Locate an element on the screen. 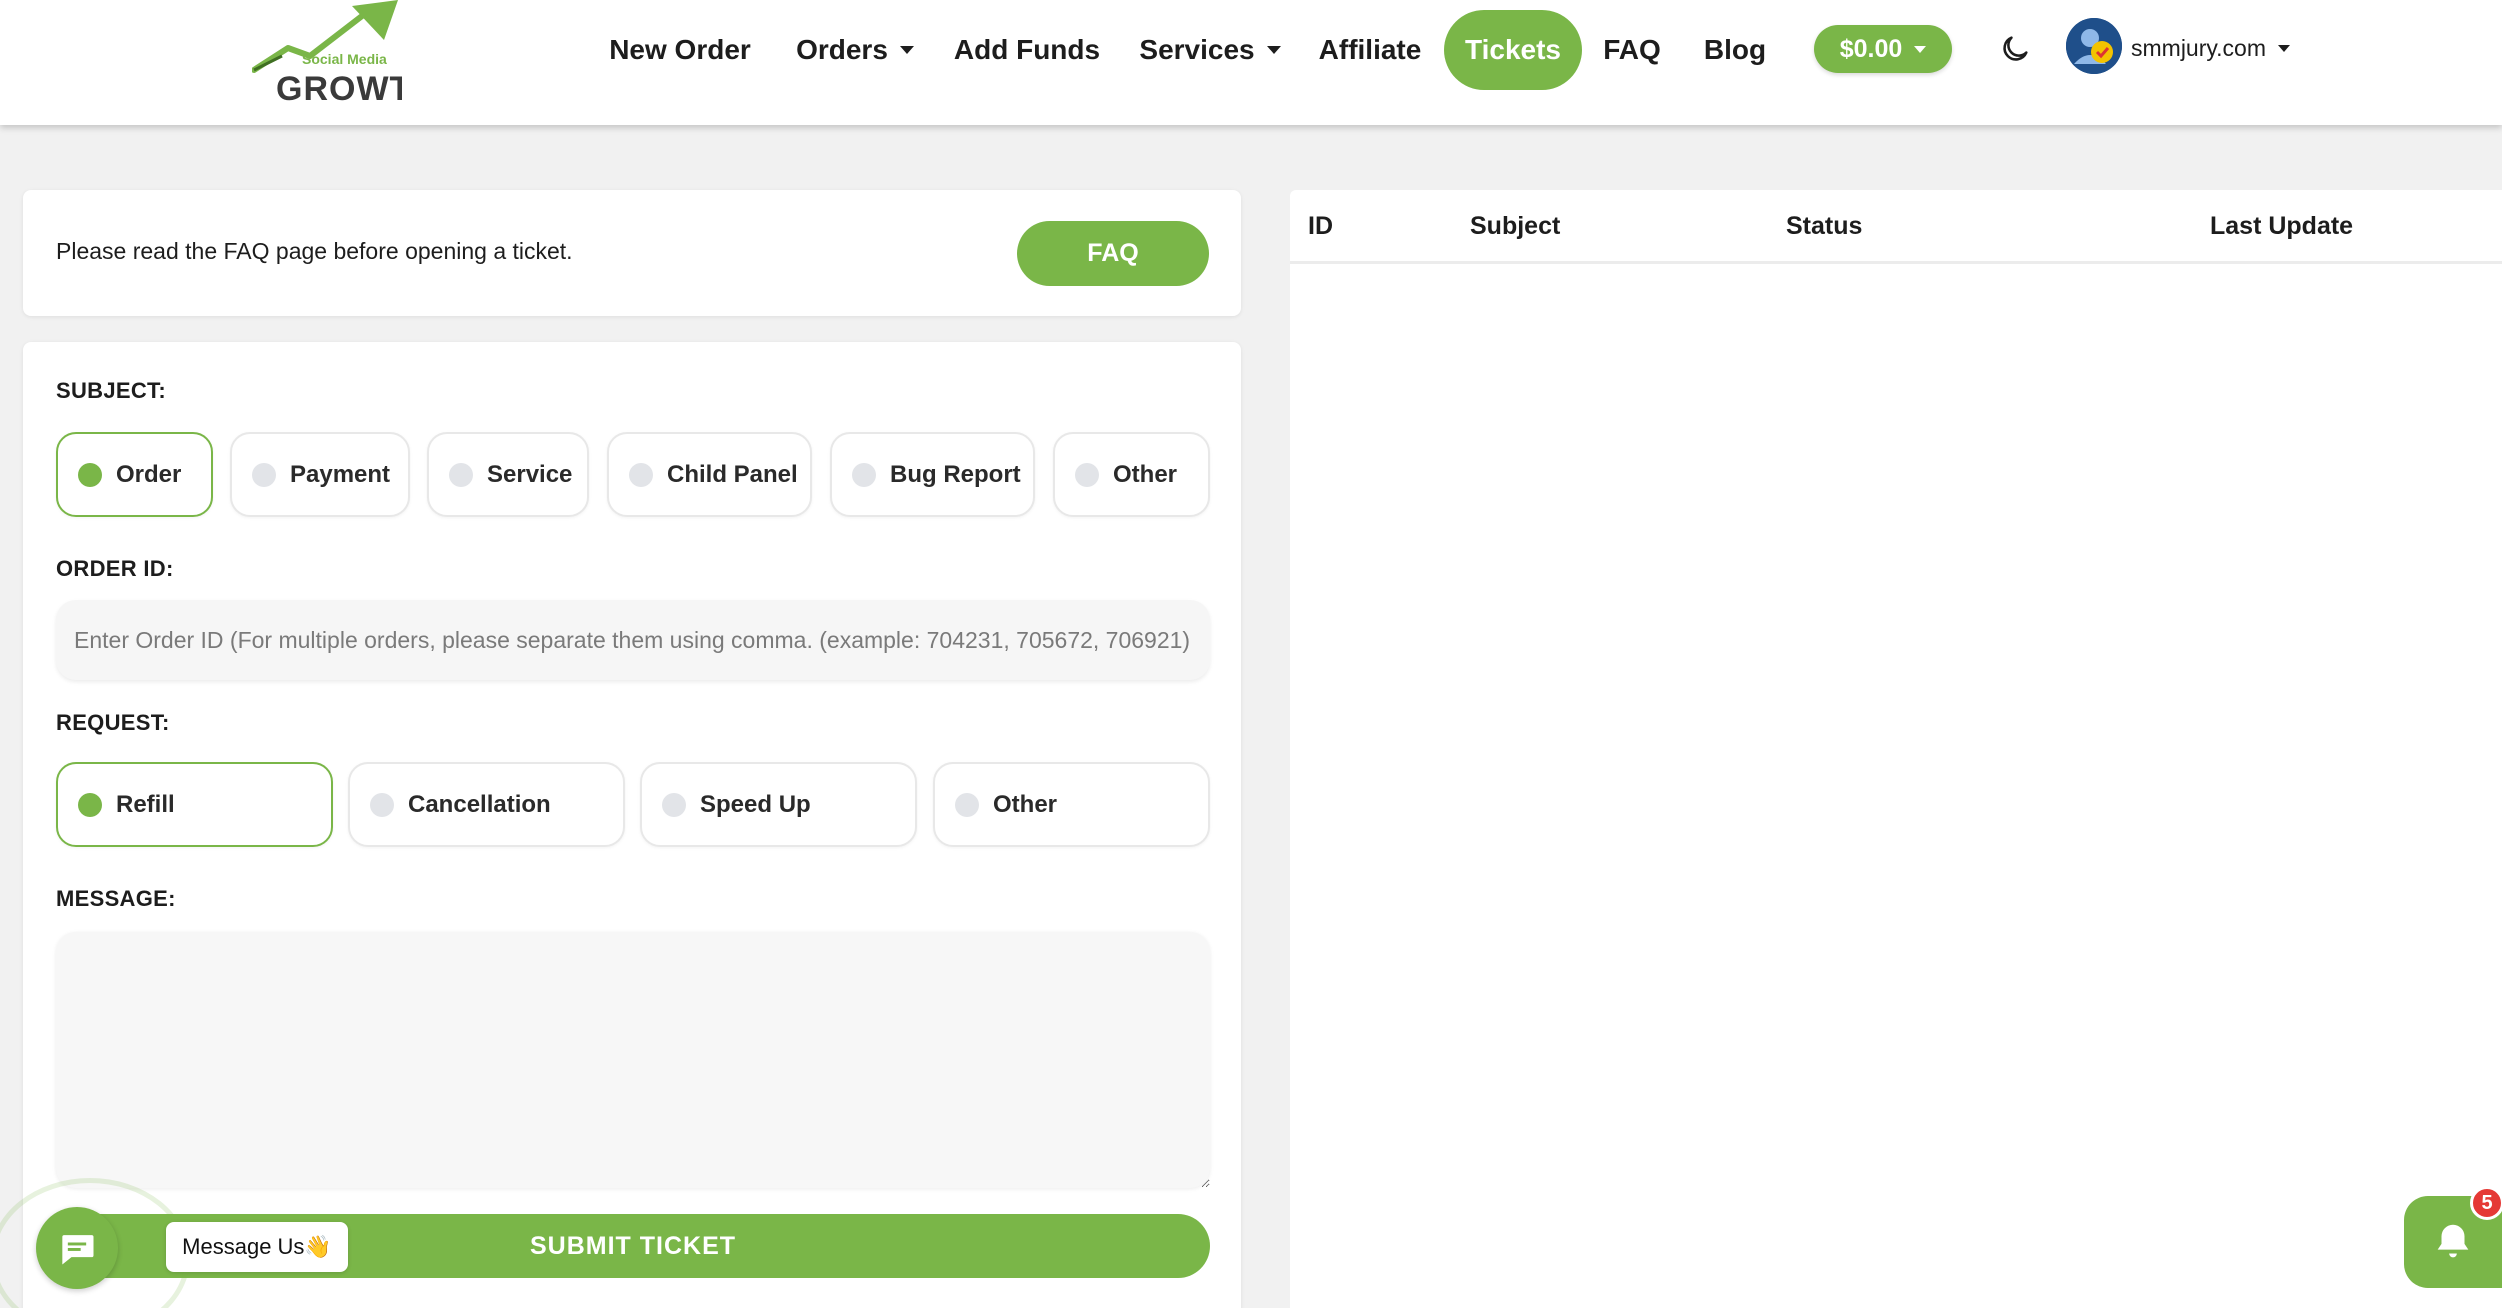 Image resolution: width=2502 pixels, height=1308 pixels. nav-affiliate: Affiliate is located at coordinates (1370, 50).